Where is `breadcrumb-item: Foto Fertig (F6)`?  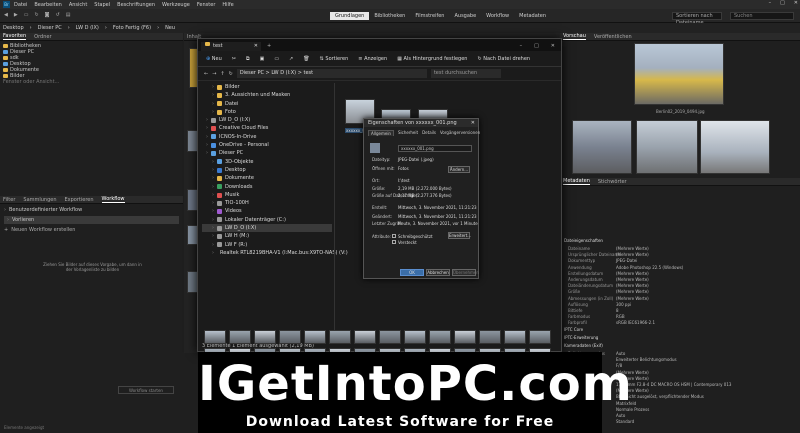 breadcrumb-item: Foto Fertig (F6) is located at coordinates (132, 28).